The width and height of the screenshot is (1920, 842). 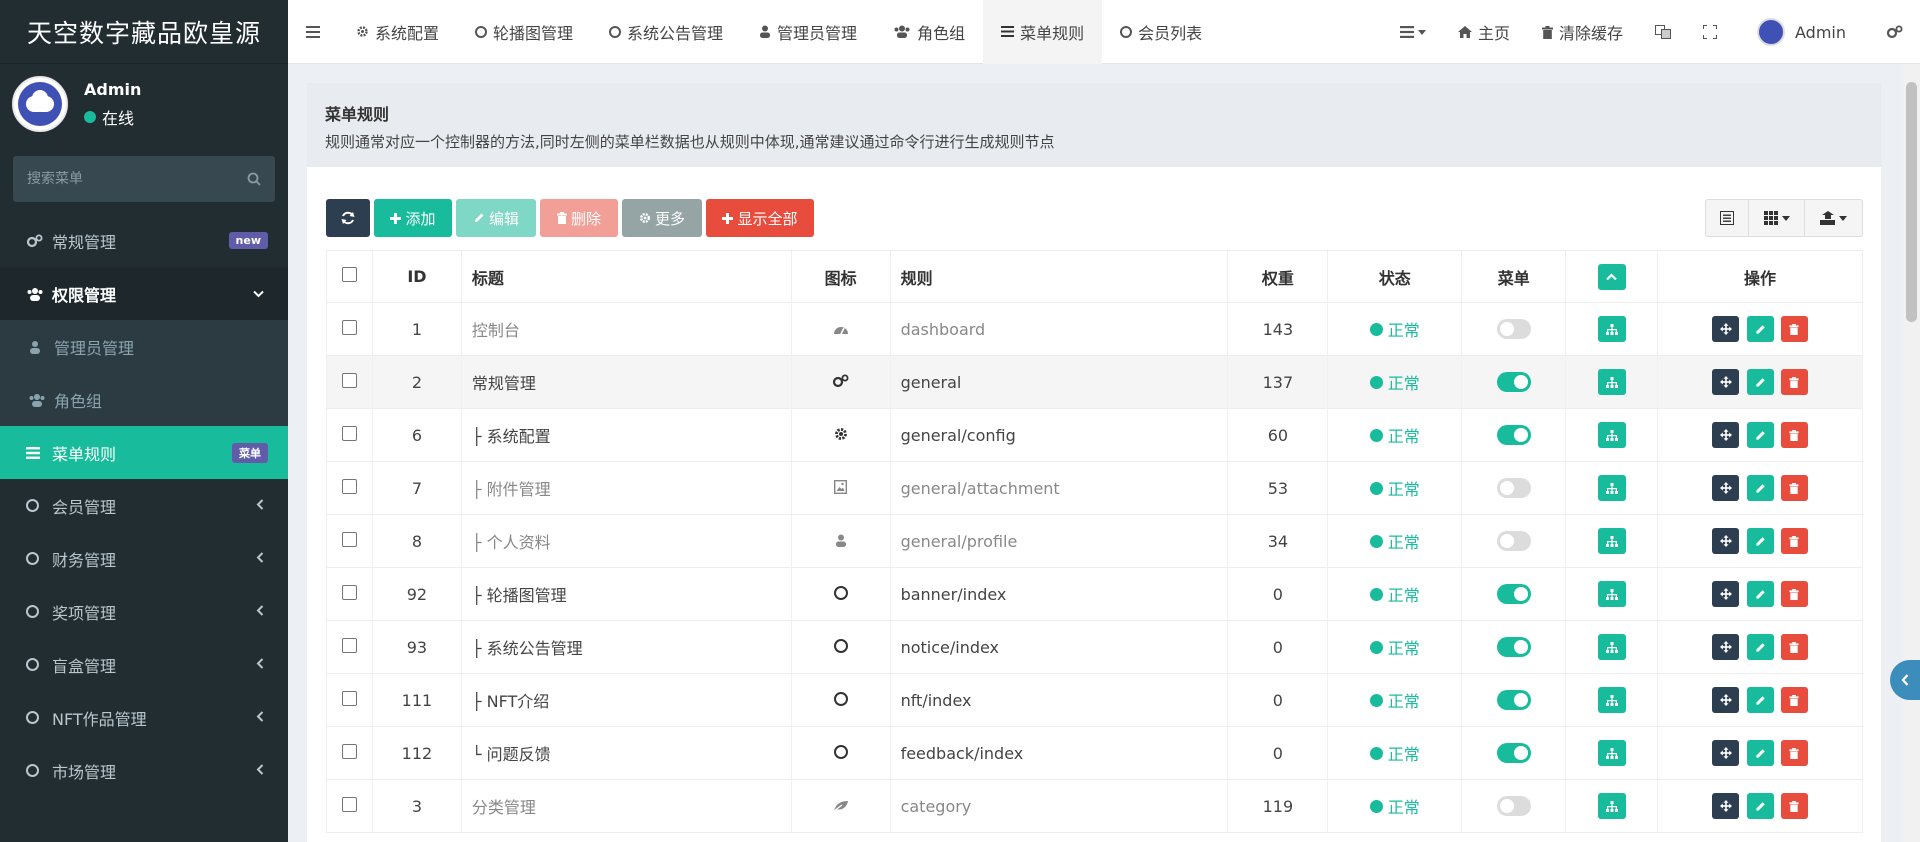 I want to click on sidebar-item-nft: NFT作品管理, so click(x=144, y=717).